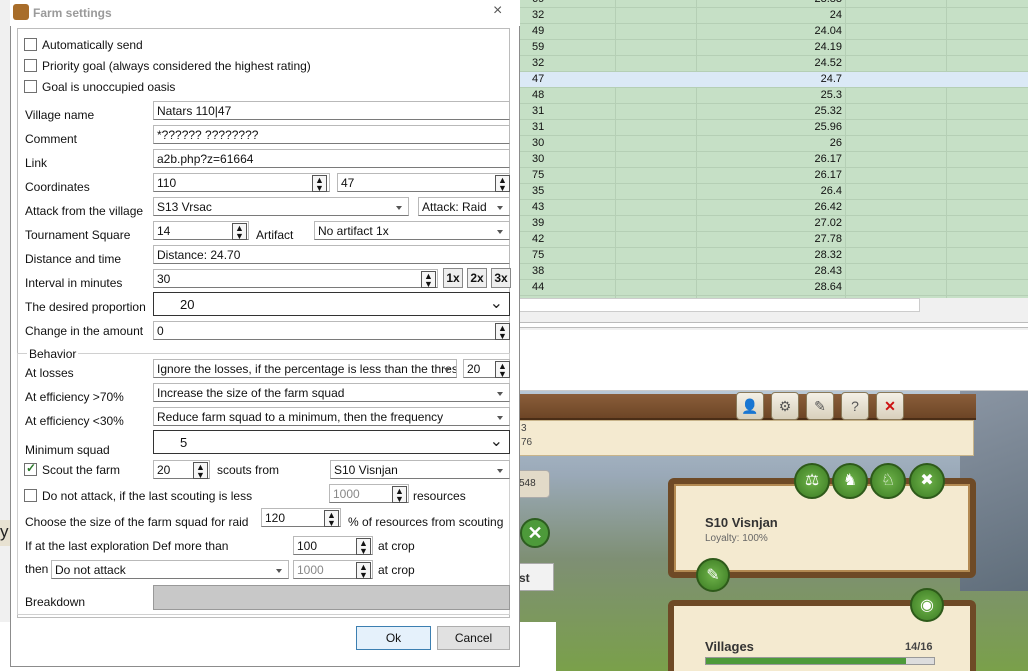  What do you see at coordinates (715, 305) in the screenshot?
I see `horizontal-scrollbar` at bounding box center [715, 305].